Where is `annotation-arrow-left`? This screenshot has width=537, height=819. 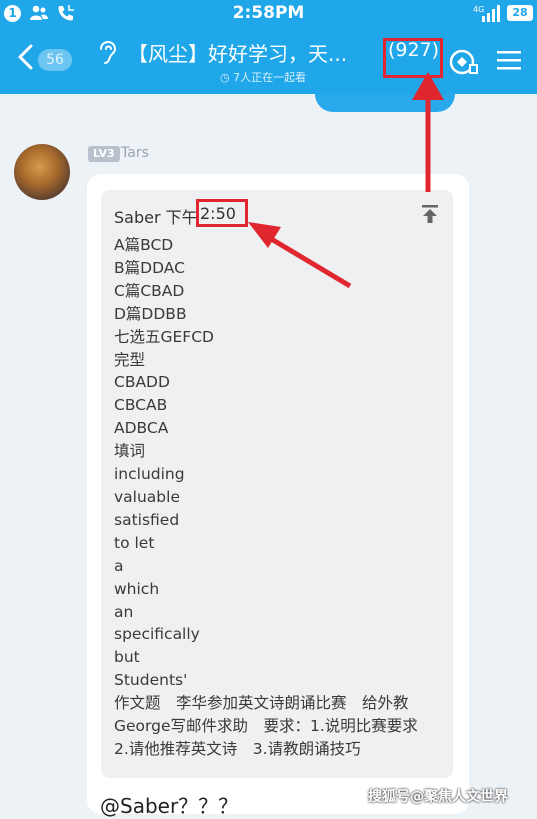
annotation-arrow-left is located at coordinates (309, 261).